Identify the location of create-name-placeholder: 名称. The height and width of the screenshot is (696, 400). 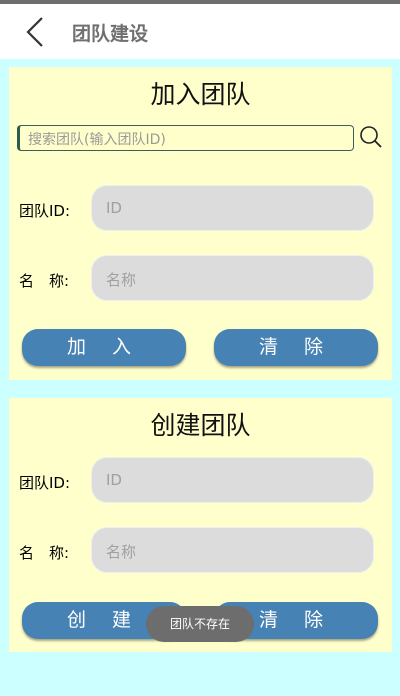
(121, 552).